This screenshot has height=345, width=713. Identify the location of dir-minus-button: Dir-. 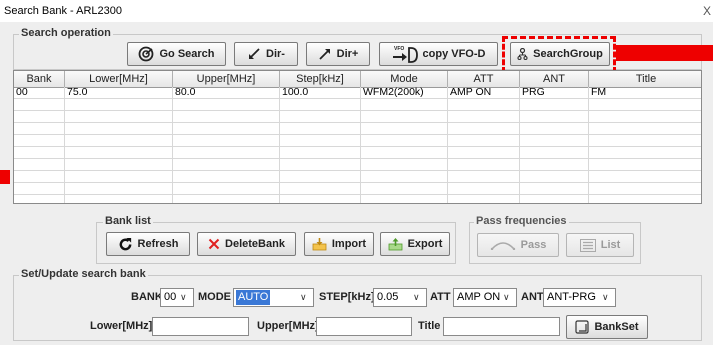
(266, 54).